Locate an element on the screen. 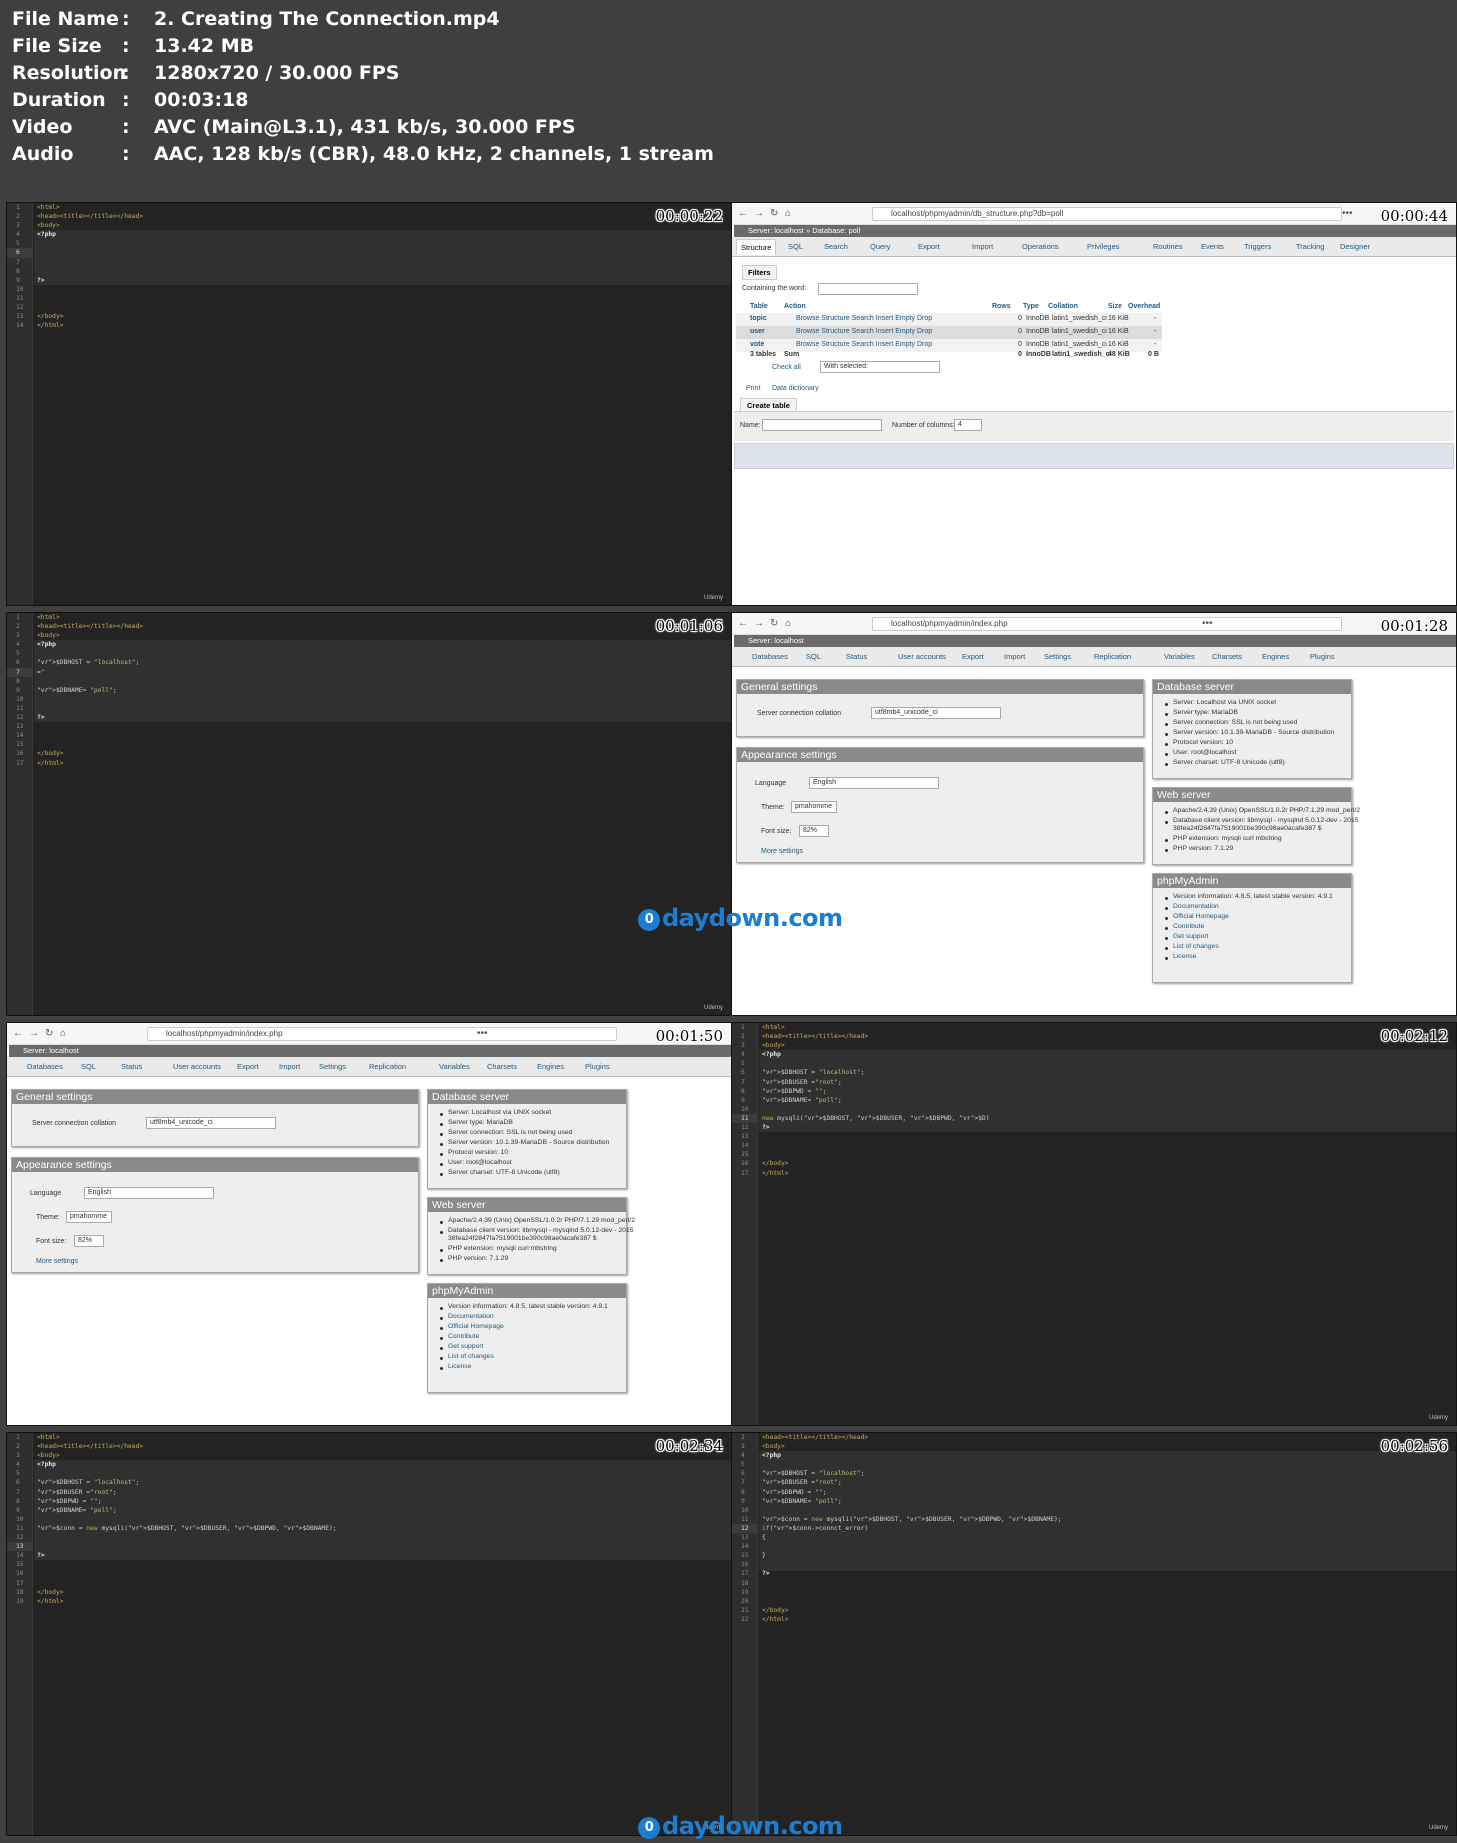 This screenshot has height=1843, width=1457. column-header: Type is located at coordinates (1031, 306).